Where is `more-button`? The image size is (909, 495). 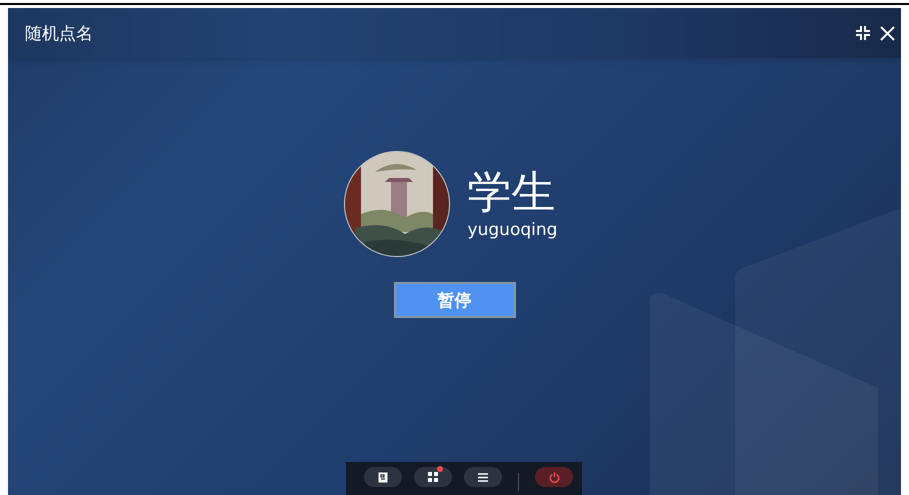 more-button is located at coordinates (483, 477).